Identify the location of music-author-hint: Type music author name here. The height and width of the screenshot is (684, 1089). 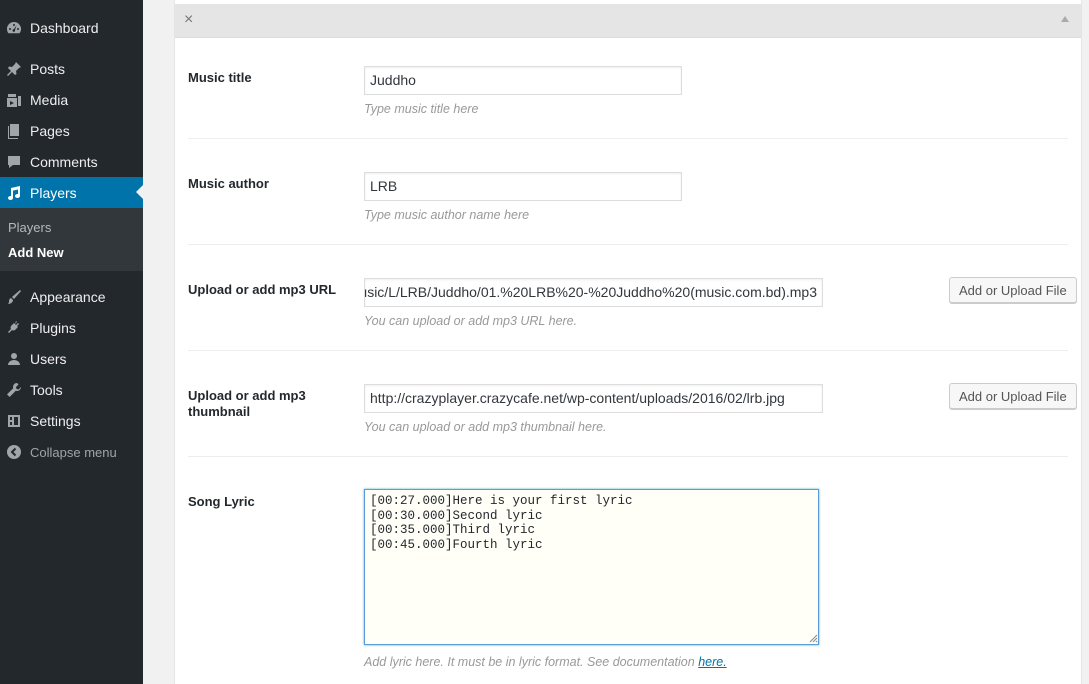
(447, 215).